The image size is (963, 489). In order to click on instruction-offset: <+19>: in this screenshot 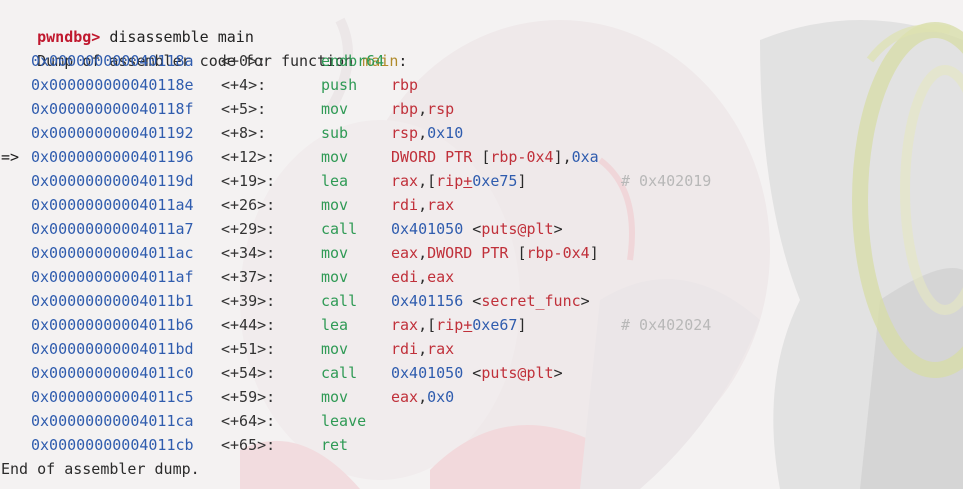, I will do `click(248, 181)`.